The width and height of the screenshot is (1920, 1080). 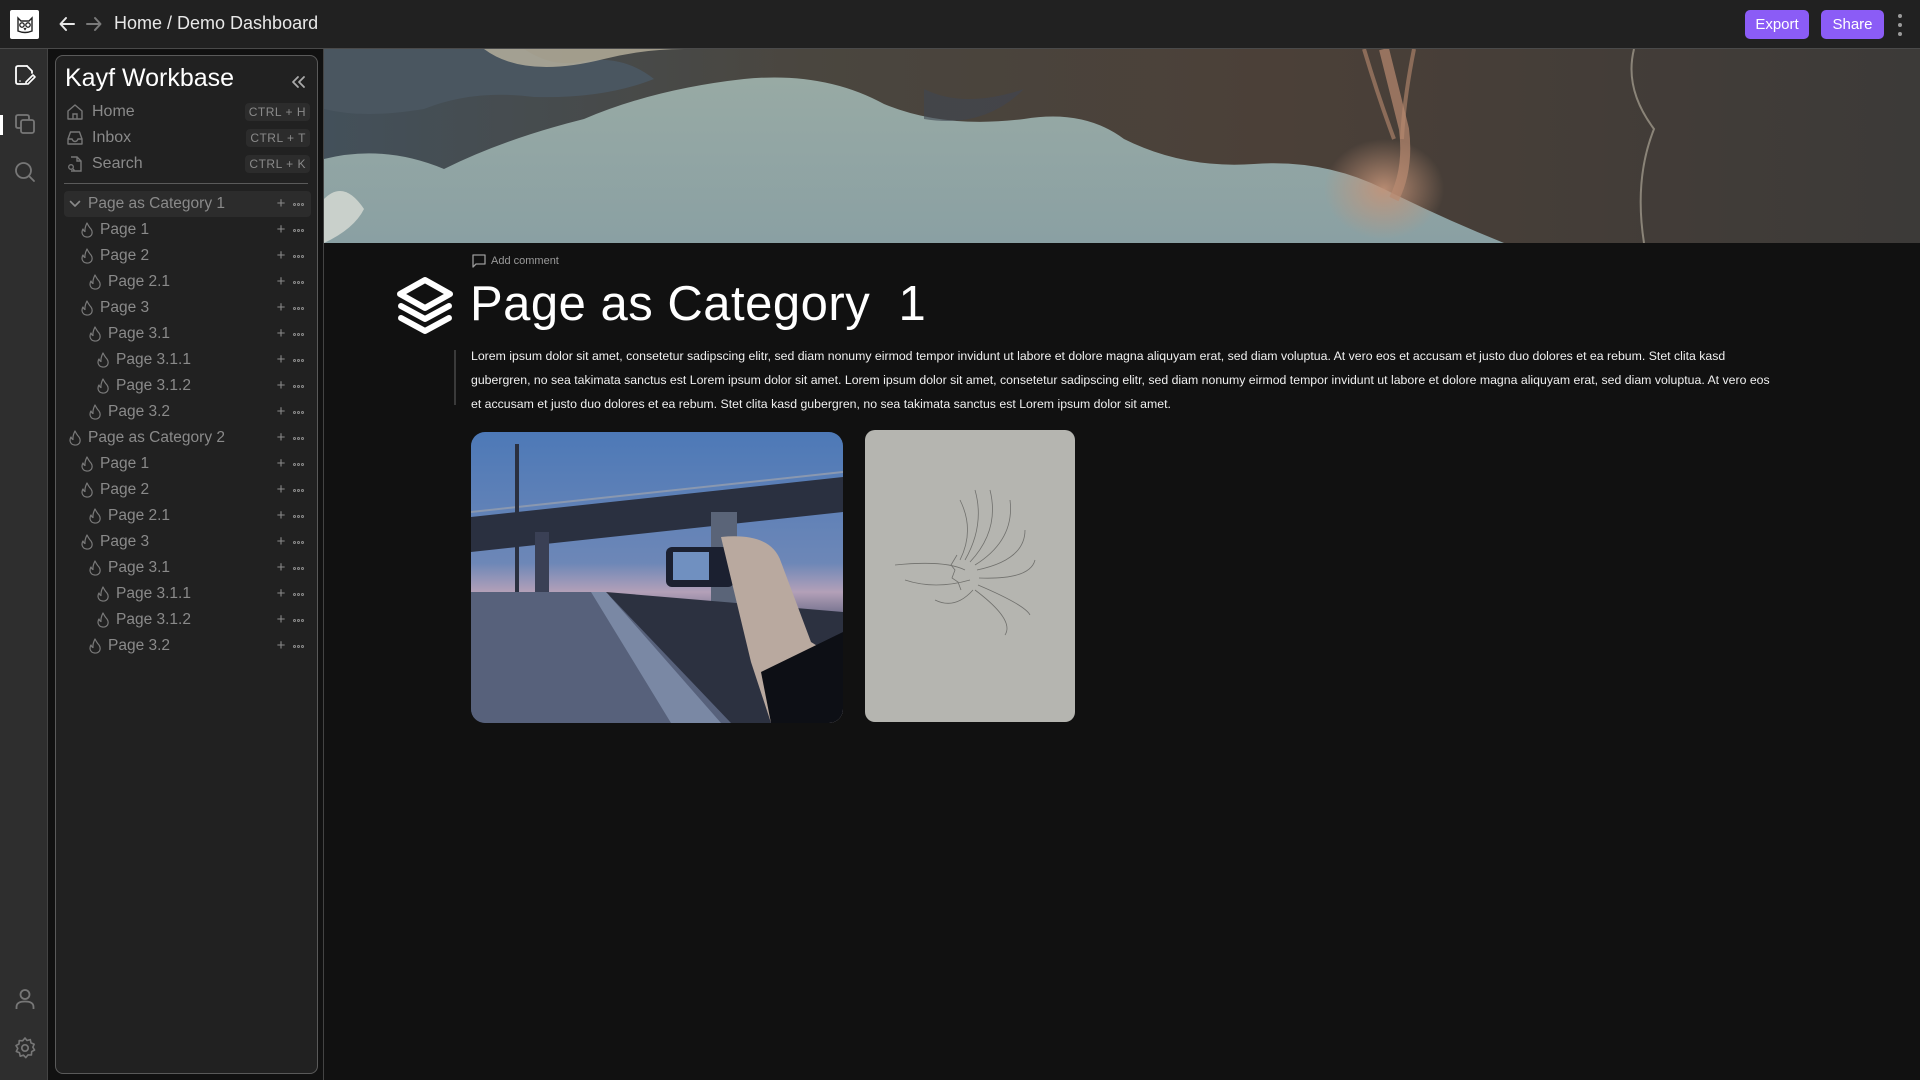 What do you see at coordinates (277, 112) in the screenshot?
I see `keyboard-shortcut: CTRL + H` at bounding box center [277, 112].